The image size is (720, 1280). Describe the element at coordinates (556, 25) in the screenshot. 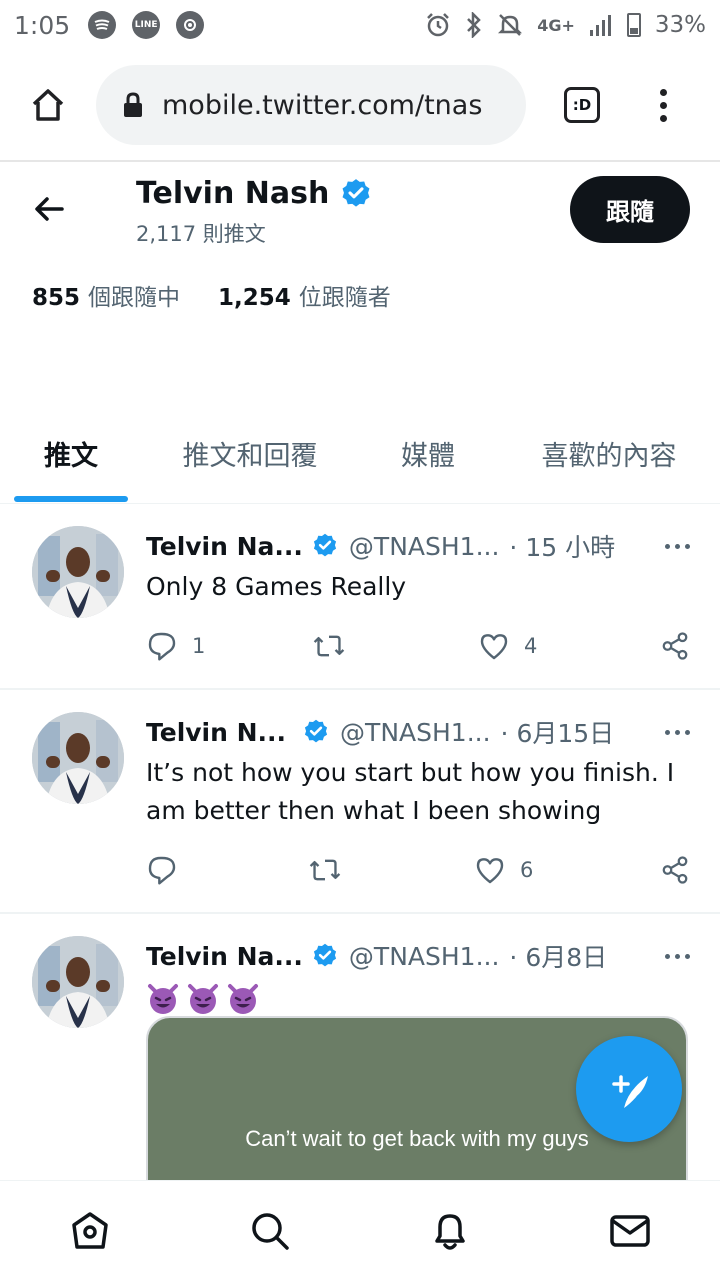

I see `network-label: 4G+` at that location.